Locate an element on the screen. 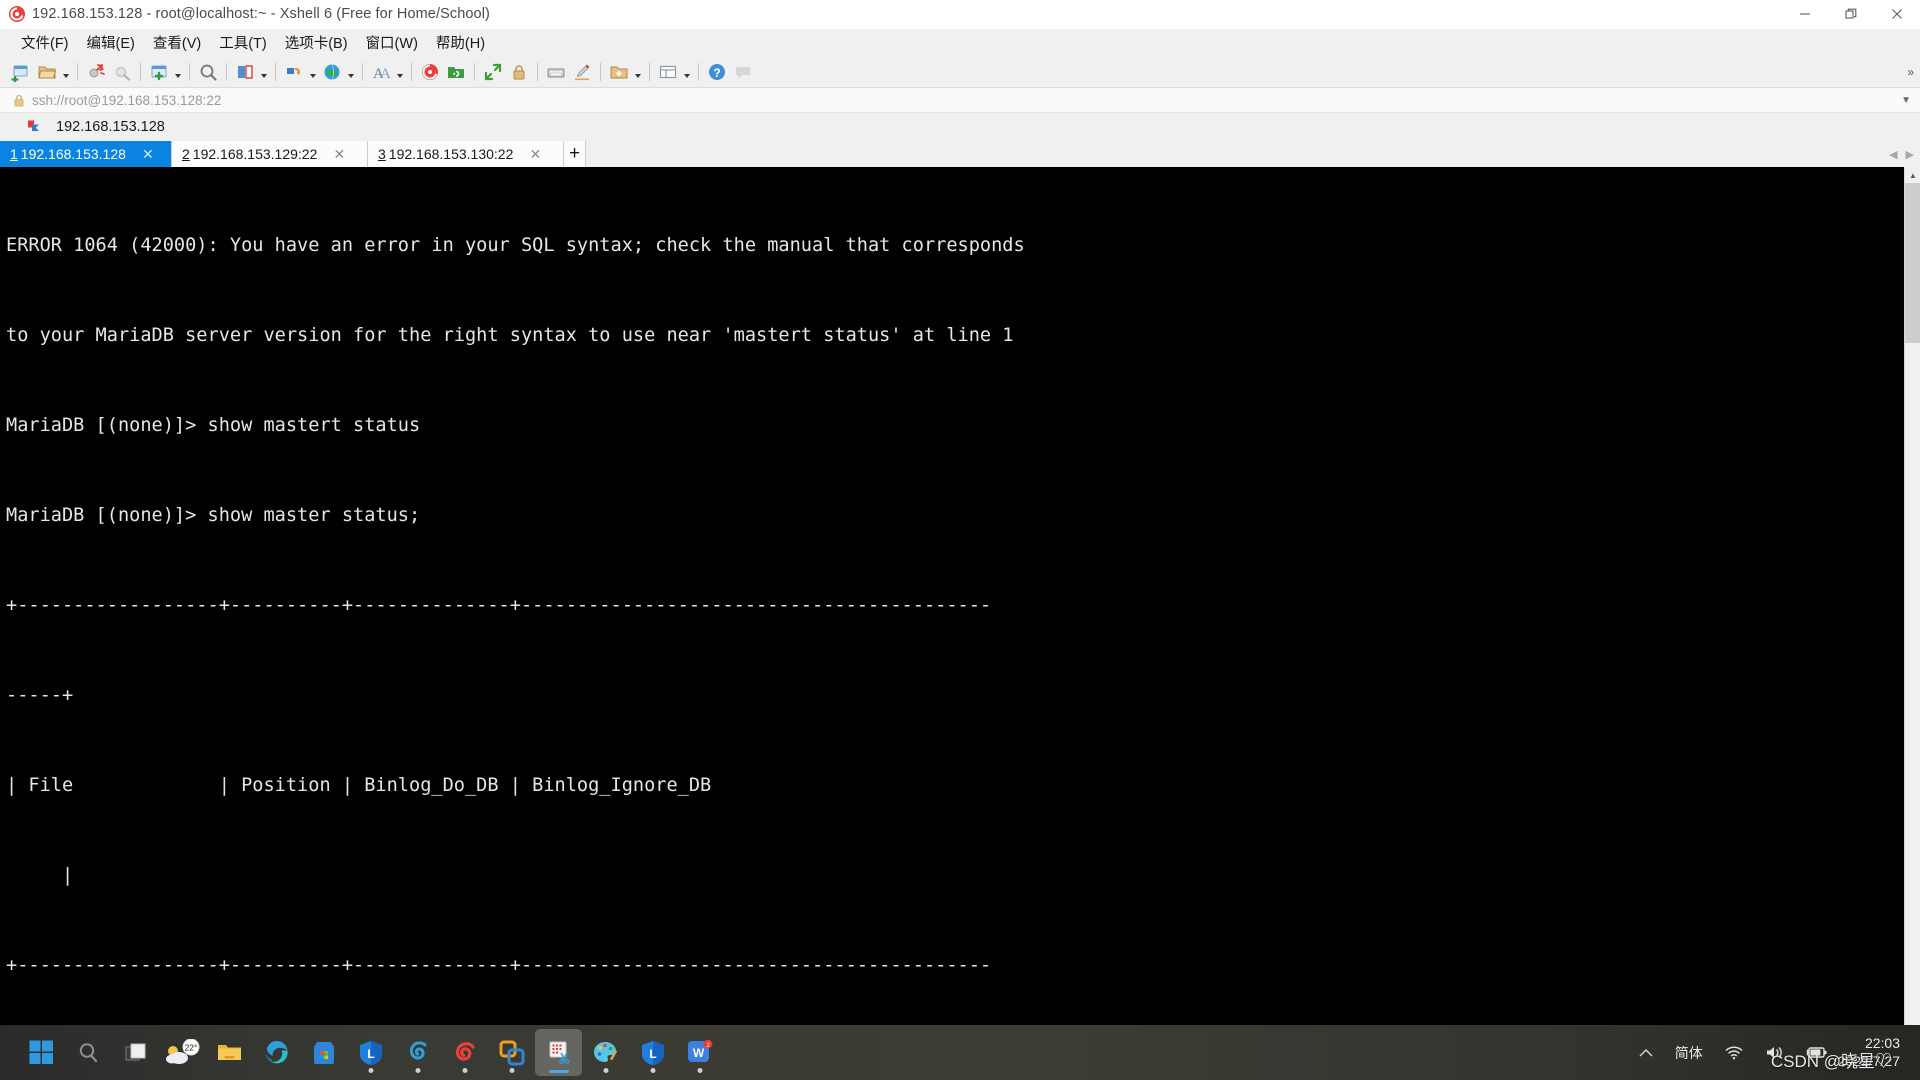 This screenshot has height=1080, width=1920. chevron-up-icon is located at coordinates (1646, 1052).